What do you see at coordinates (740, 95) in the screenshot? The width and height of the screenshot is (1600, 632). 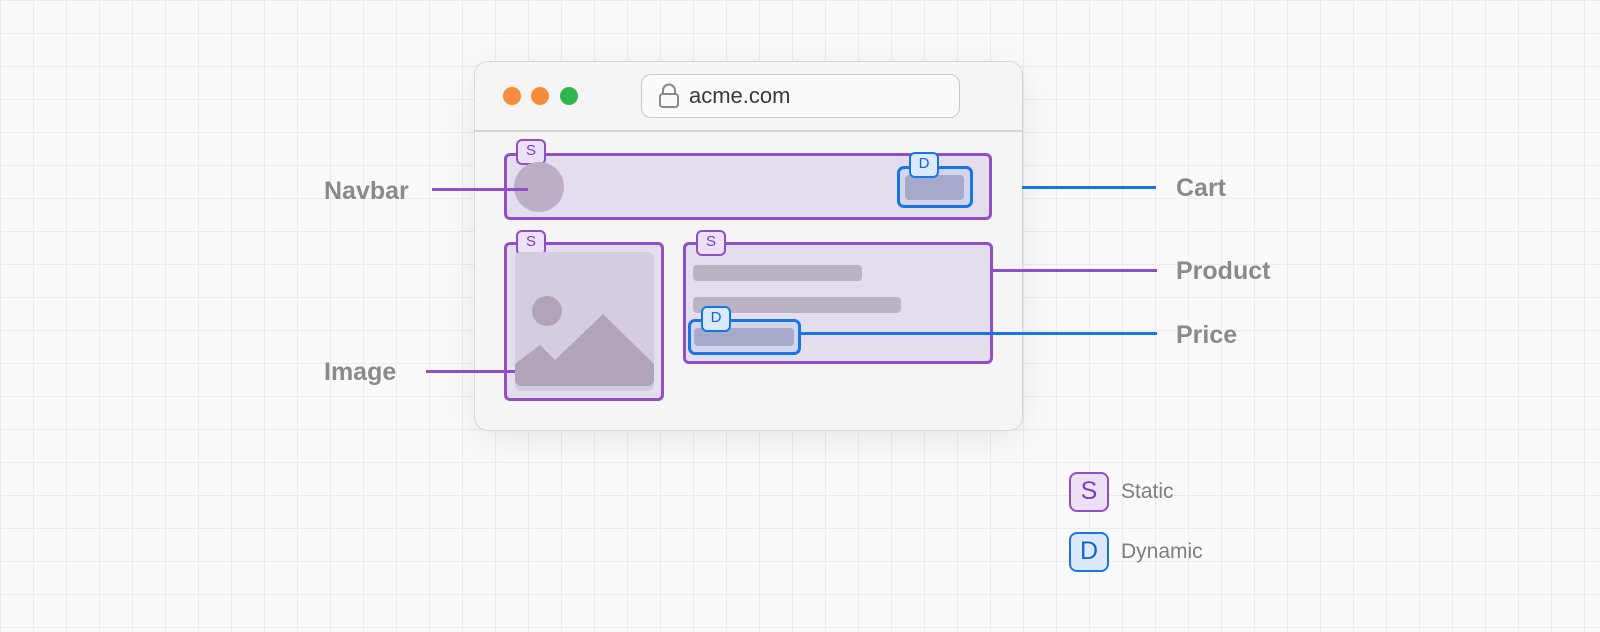 I see `address-bar-url: acme.com` at bounding box center [740, 95].